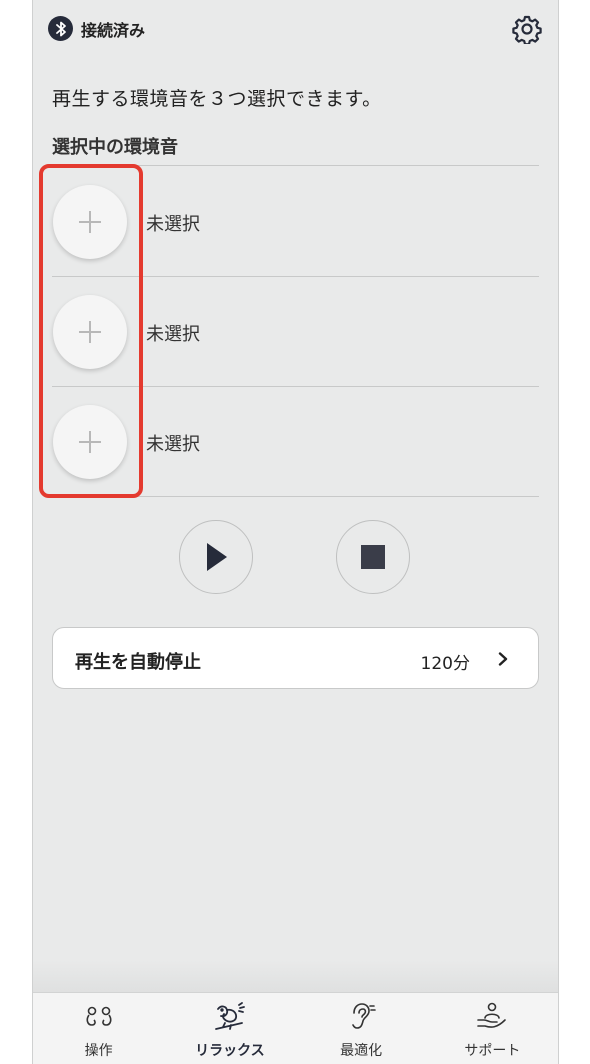 Image resolution: width=590 pixels, height=1064 pixels. I want to click on section-title: 選択中の環境音, so click(115, 147).